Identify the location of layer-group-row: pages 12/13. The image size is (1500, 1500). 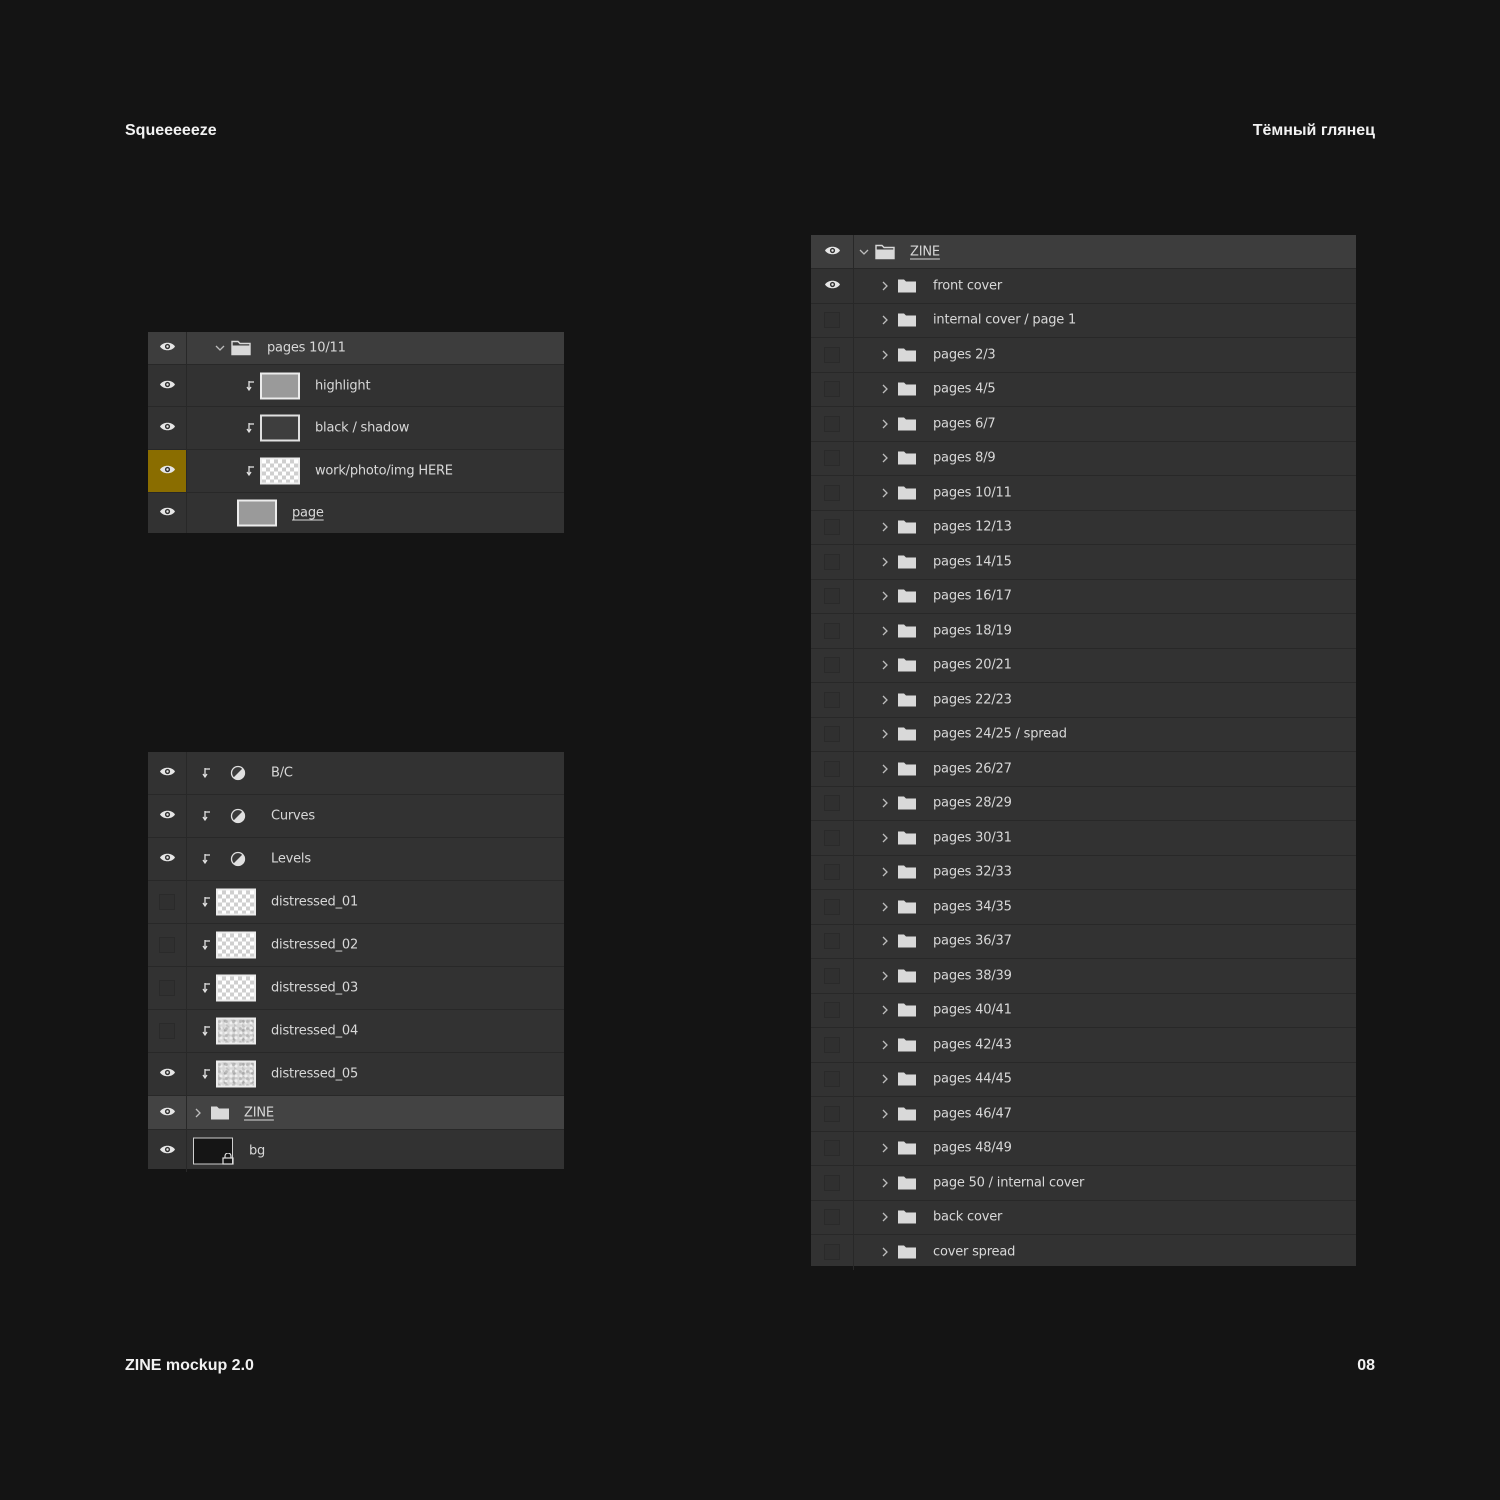
(1083, 527).